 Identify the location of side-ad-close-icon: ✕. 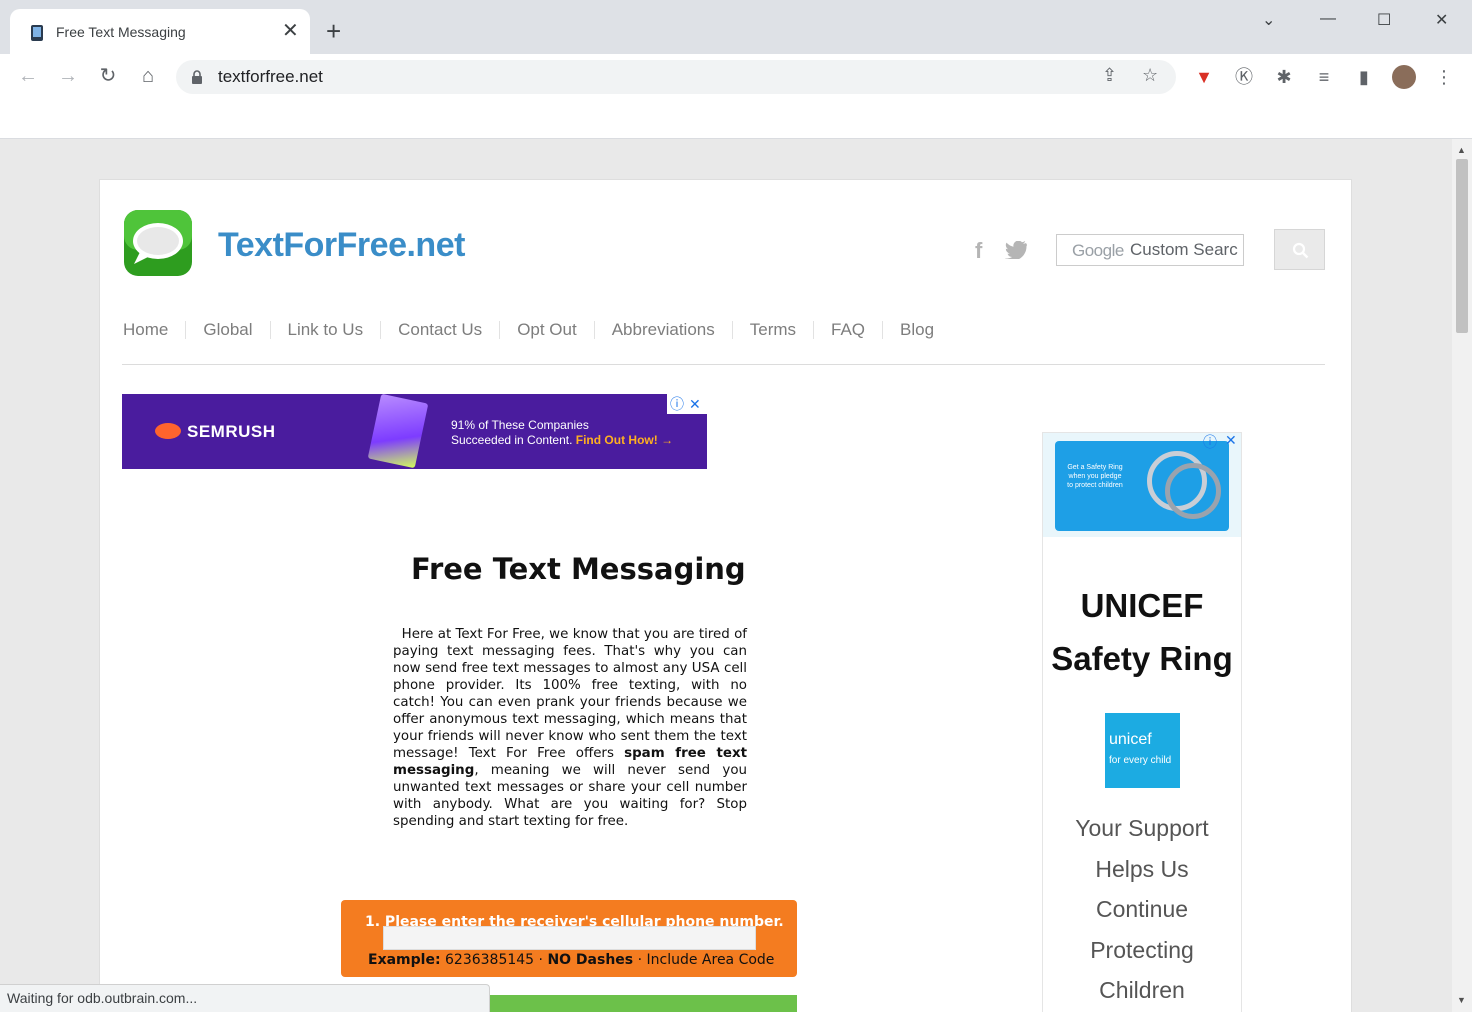
(1231, 440).